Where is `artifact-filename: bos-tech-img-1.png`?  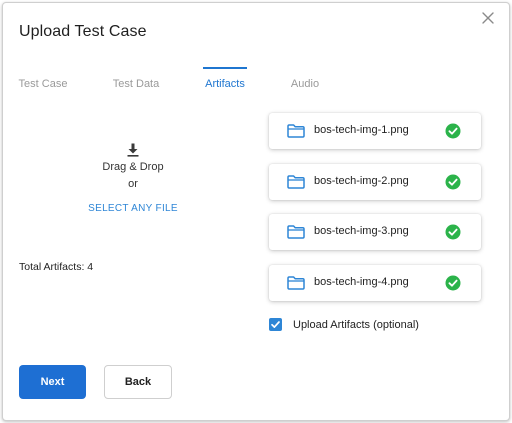
artifact-filename: bos-tech-img-1.png is located at coordinates (361, 130).